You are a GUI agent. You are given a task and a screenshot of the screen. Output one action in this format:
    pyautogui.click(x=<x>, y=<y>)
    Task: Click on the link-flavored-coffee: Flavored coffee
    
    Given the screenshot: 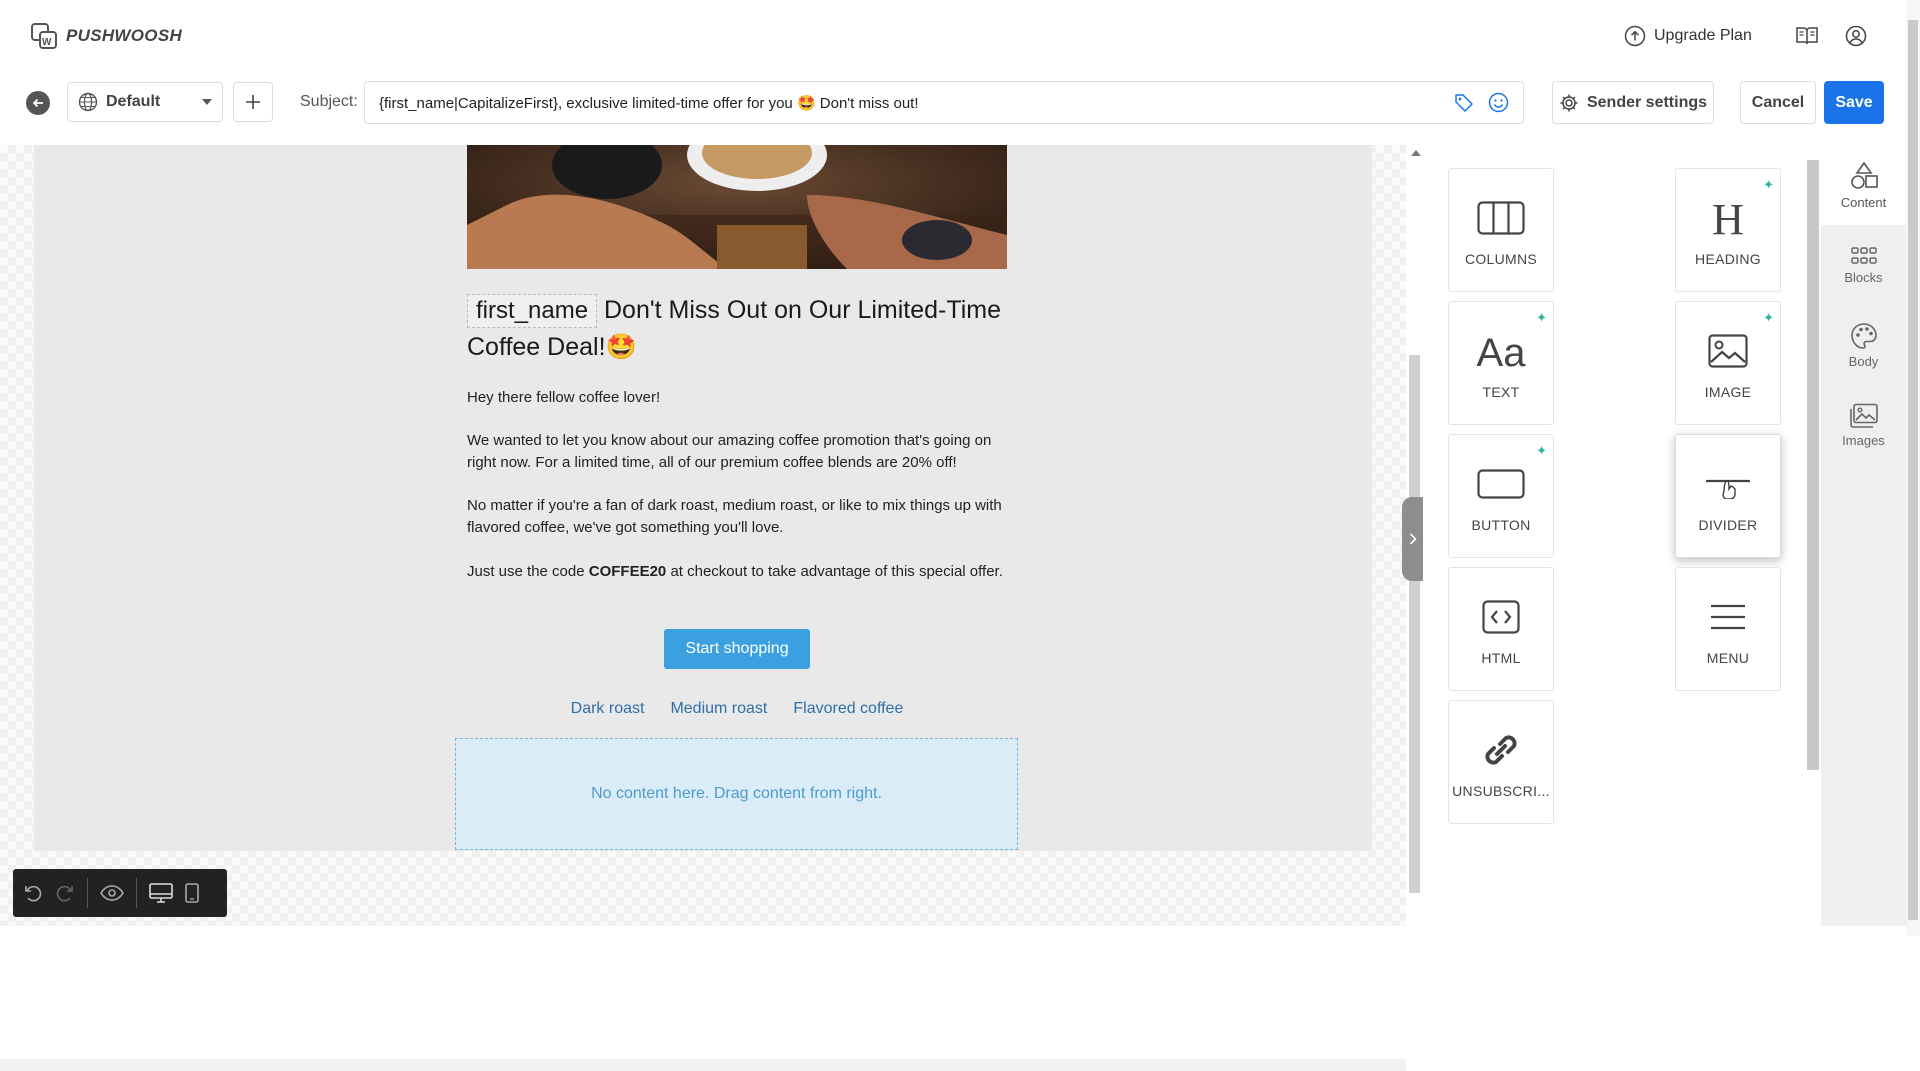 What is the action you would take?
    pyautogui.click(x=848, y=709)
    